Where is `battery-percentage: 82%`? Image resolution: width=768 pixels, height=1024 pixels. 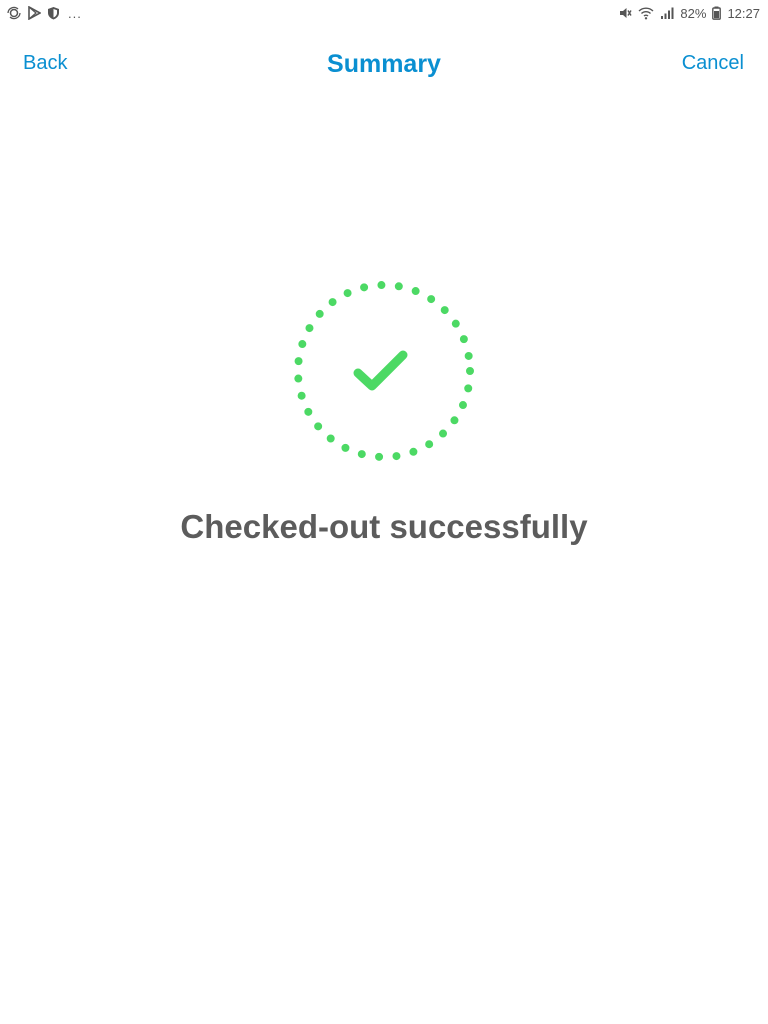 battery-percentage: 82% is located at coordinates (693, 13).